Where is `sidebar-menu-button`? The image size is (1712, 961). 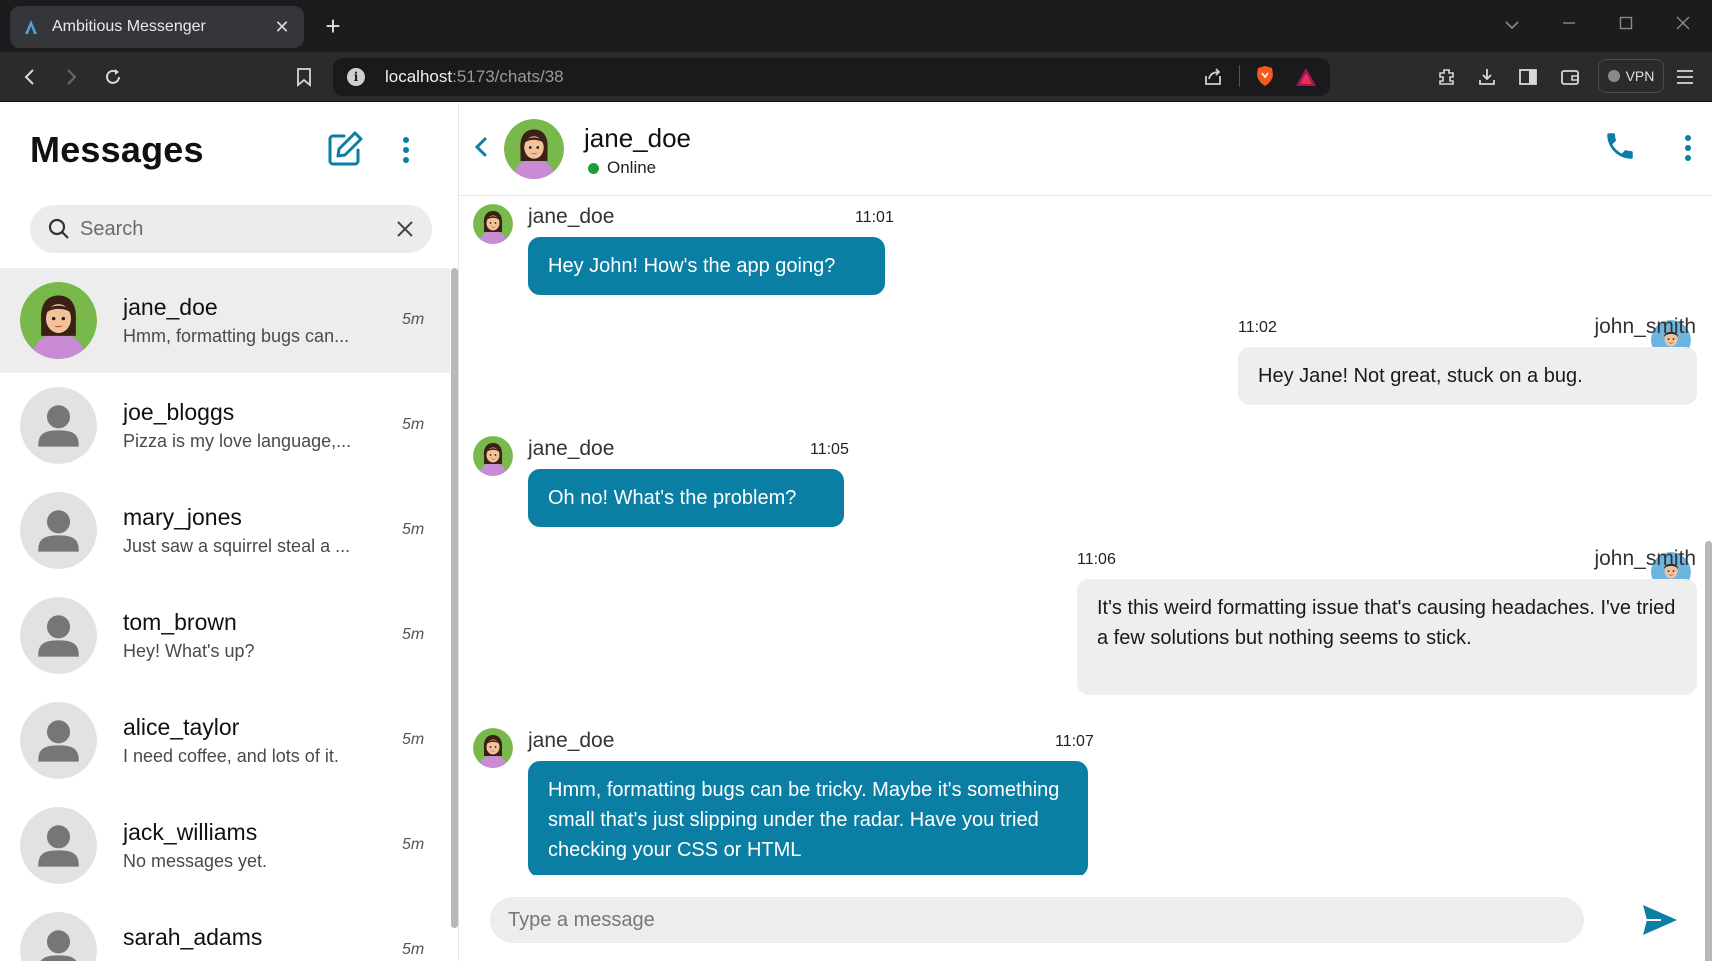
sidebar-menu-button is located at coordinates (406, 150).